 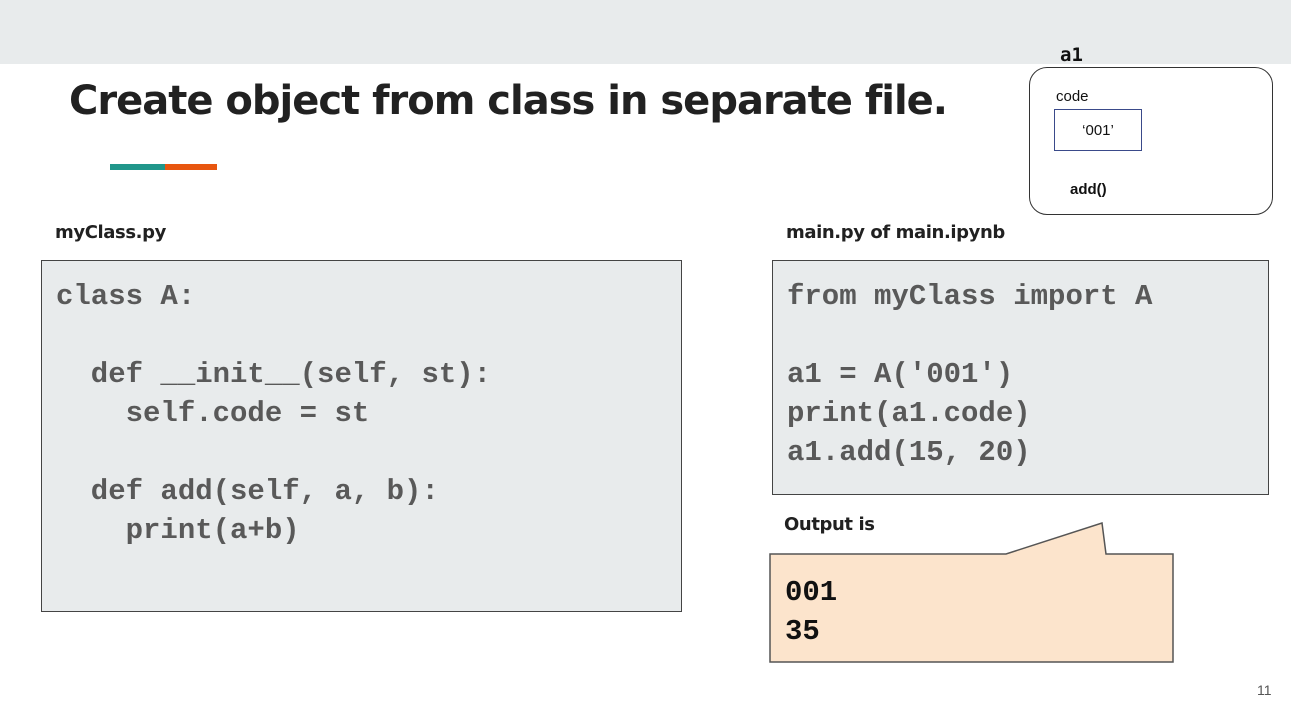 What do you see at coordinates (1072, 96) in the screenshot?
I see `attribute-label: code` at bounding box center [1072, 96].